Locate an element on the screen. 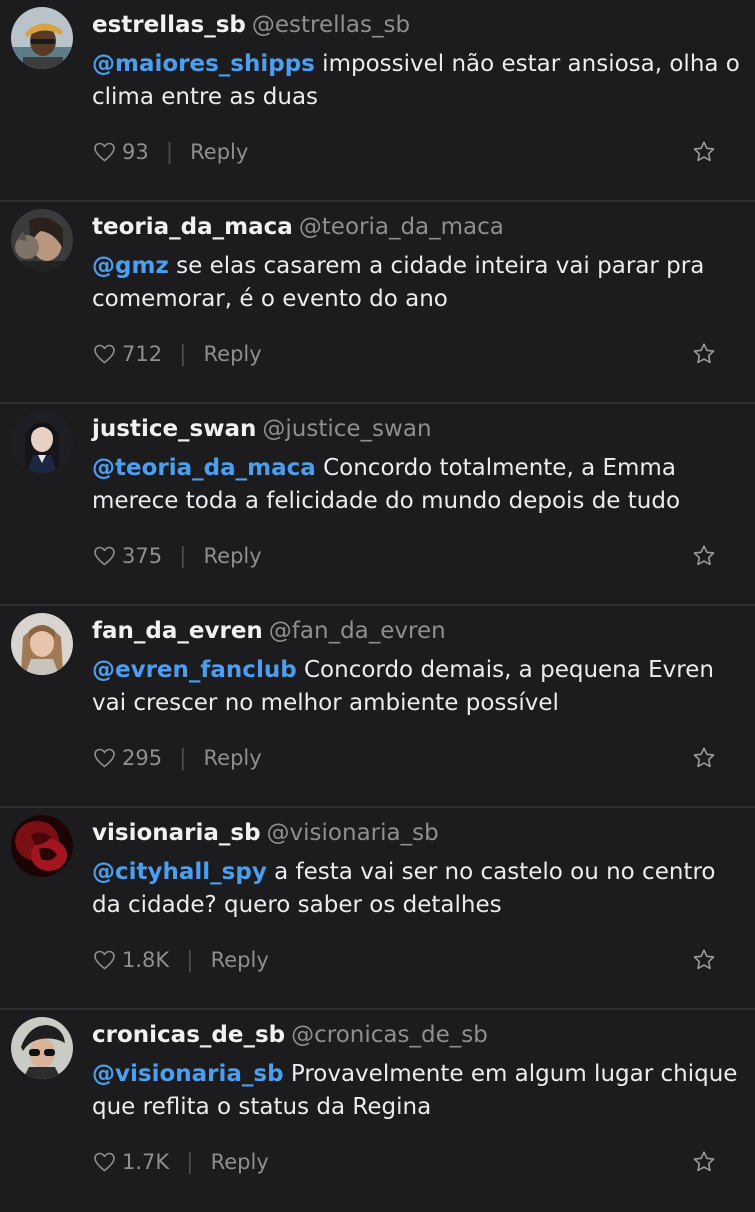 The width and height of the screenshot is (755, 1212). like-button: 1.8K is located at coordinates (130, 960).